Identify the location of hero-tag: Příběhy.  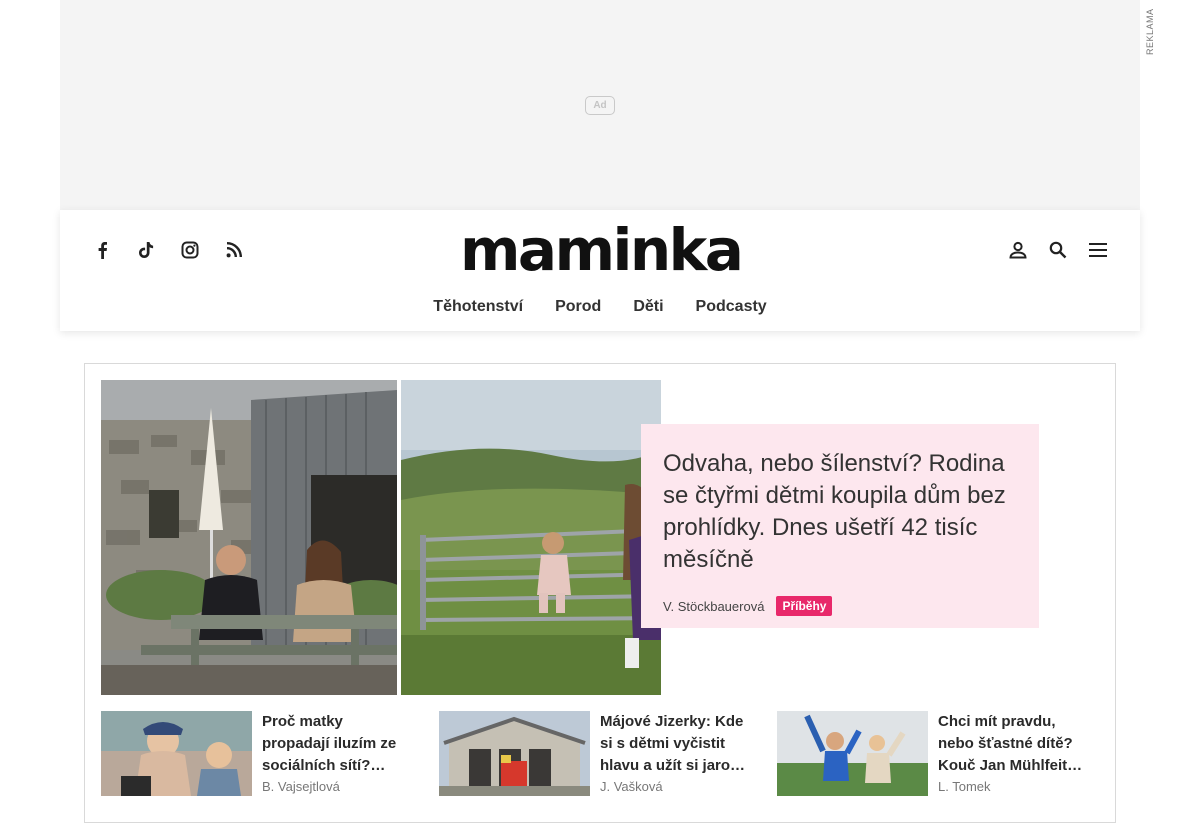
(804, 606).